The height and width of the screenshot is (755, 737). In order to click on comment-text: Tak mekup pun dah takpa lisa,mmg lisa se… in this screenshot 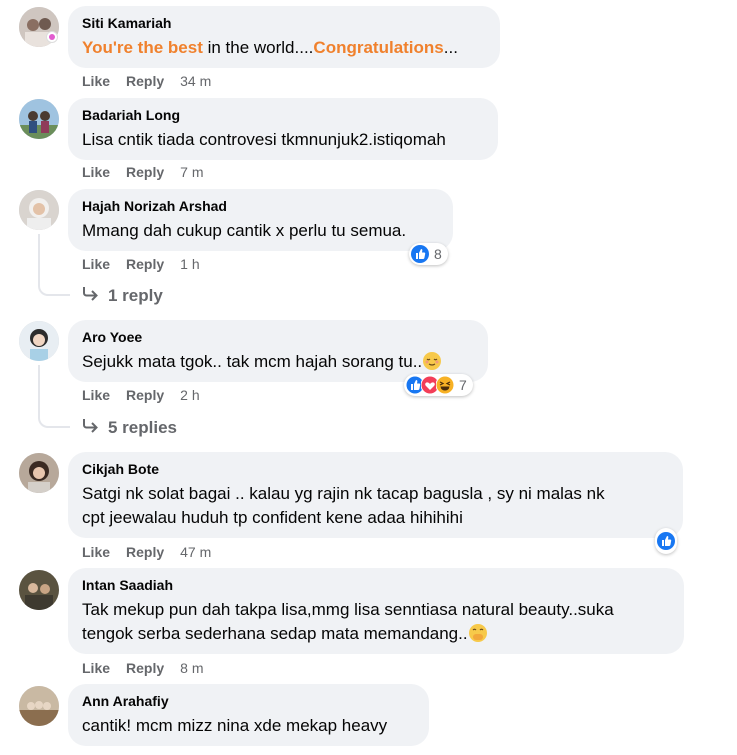, I will do `click(376, 622)`.